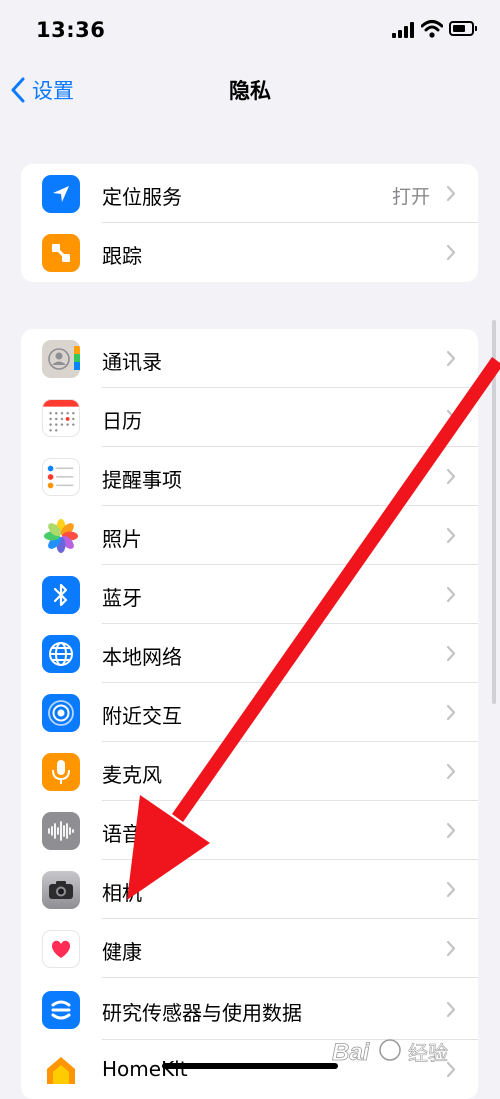 Image resolution: width=500 pixels, height=1099 pixels. What do you see at coordinates (122, 893) in the screenshot?
I see `row-label: 相机` at bounding box center [122, 893].